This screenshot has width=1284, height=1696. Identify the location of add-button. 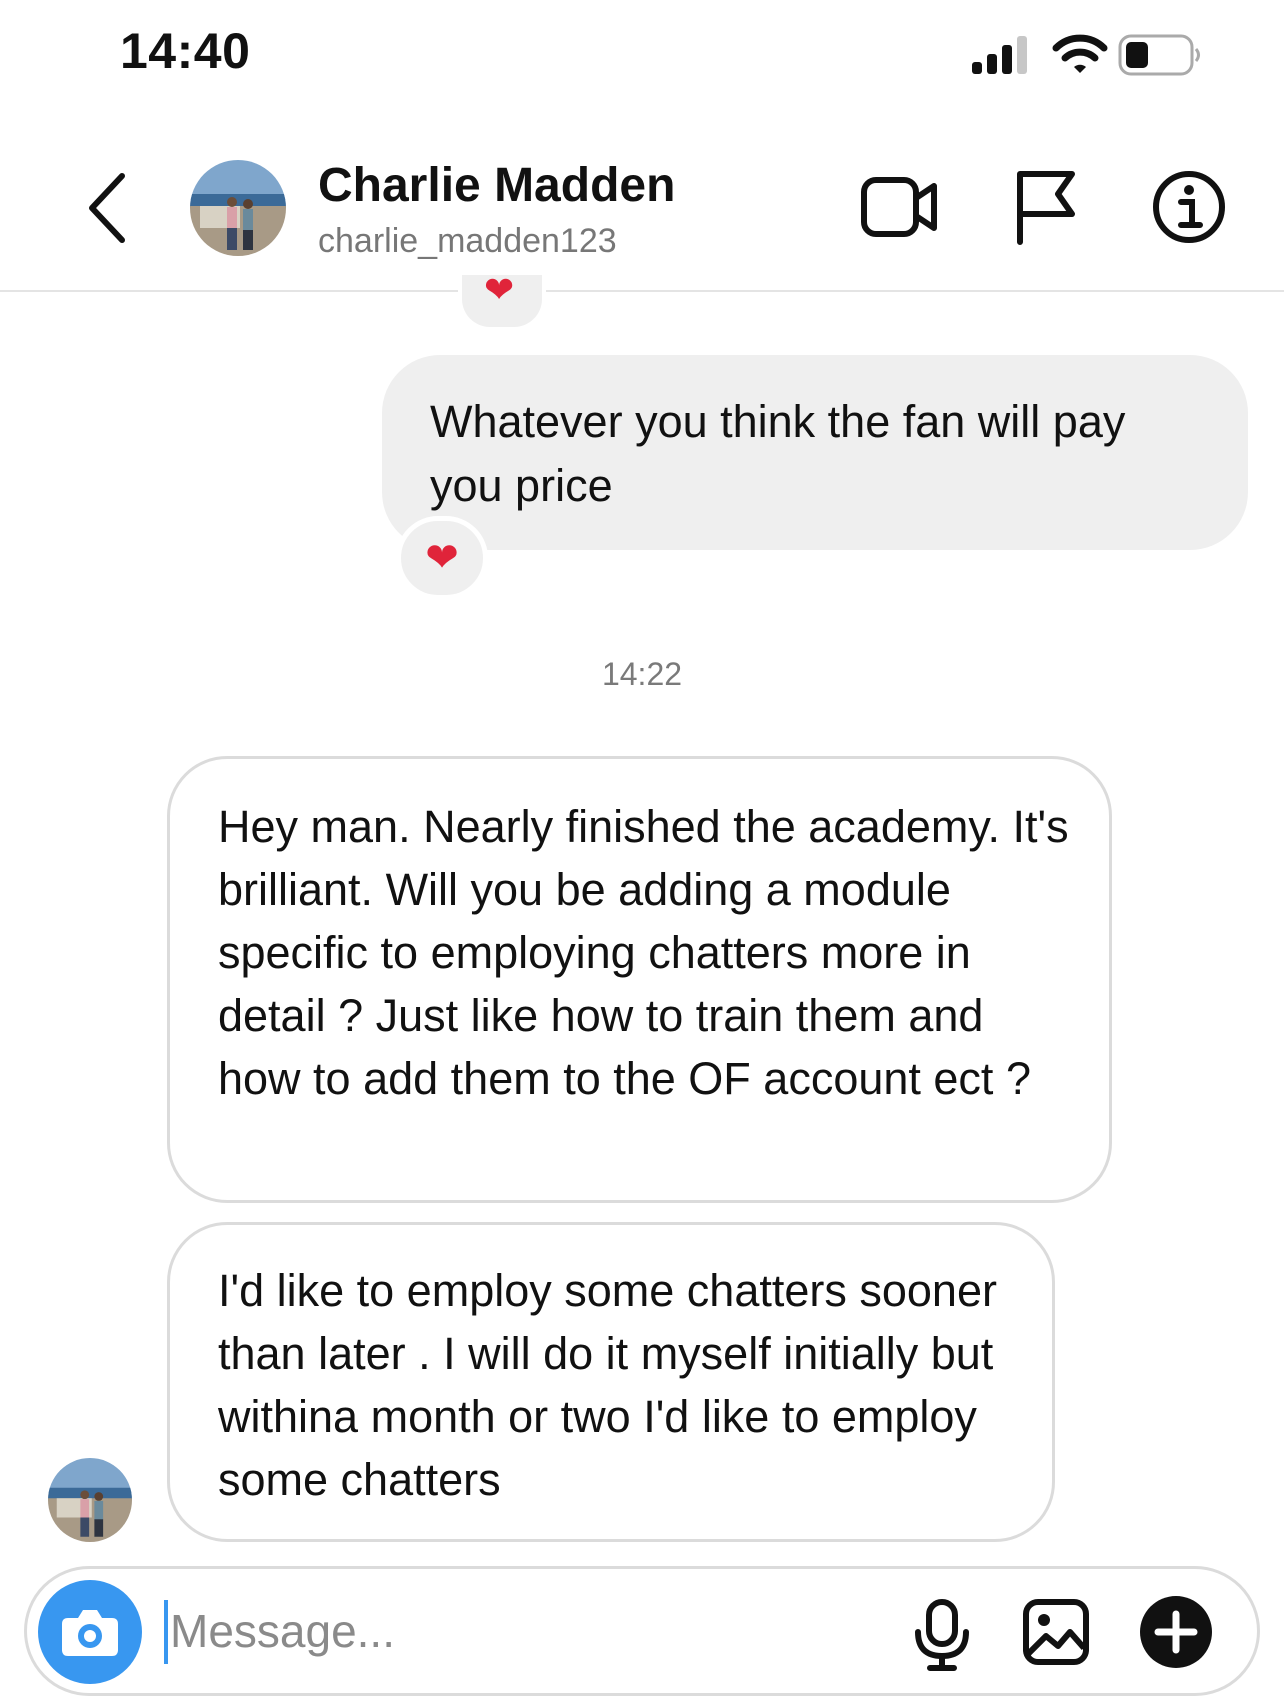
(1176, 1632).